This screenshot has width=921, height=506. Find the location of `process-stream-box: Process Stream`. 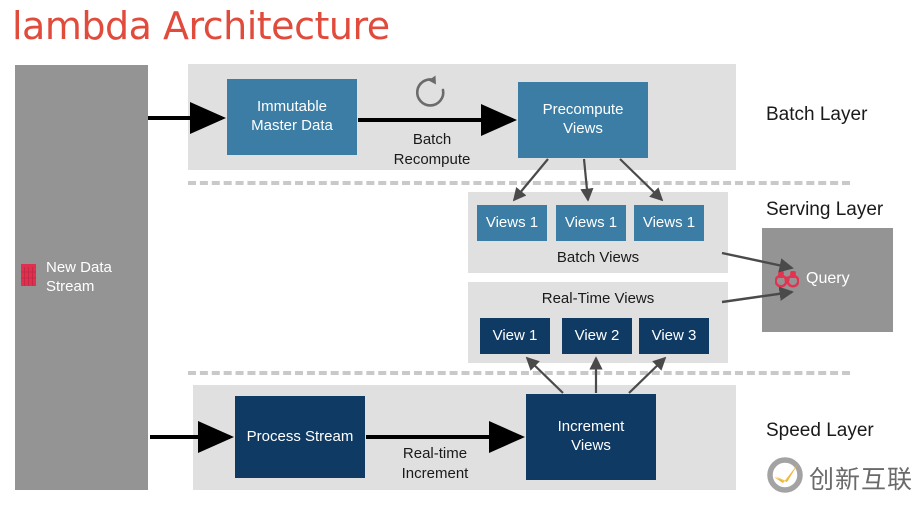

process-stream-box: Process Stream is located at coordinates (300, 437).